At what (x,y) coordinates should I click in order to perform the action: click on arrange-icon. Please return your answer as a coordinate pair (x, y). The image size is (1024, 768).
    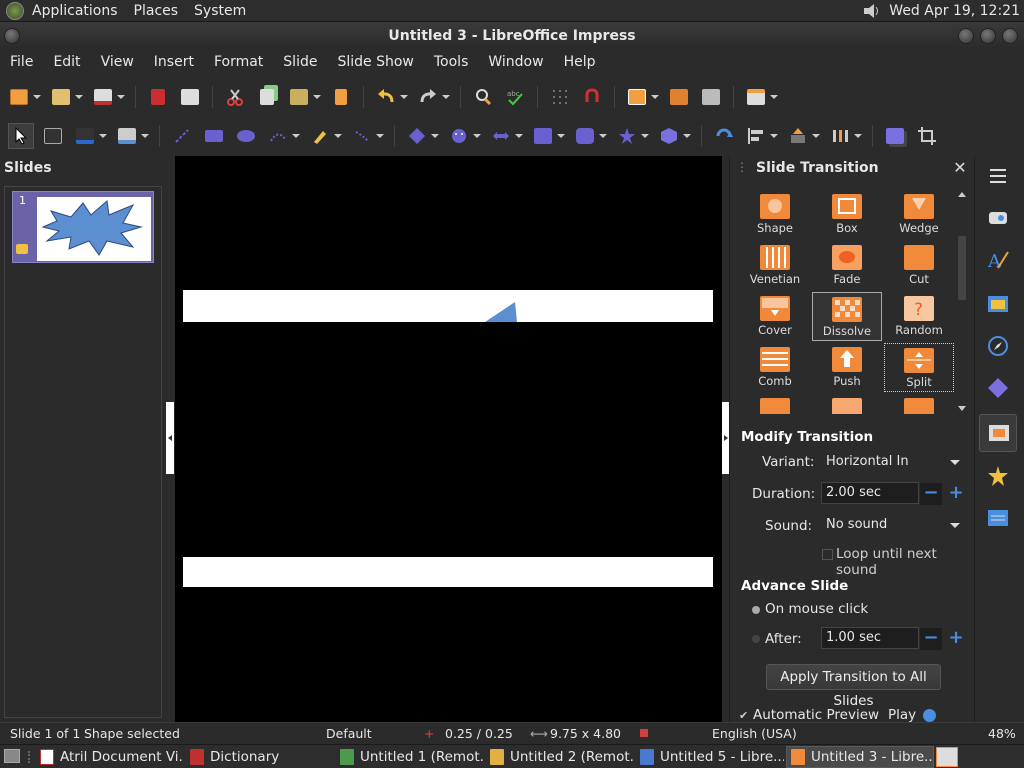
    Looking at the image, I should click on (798, 136).